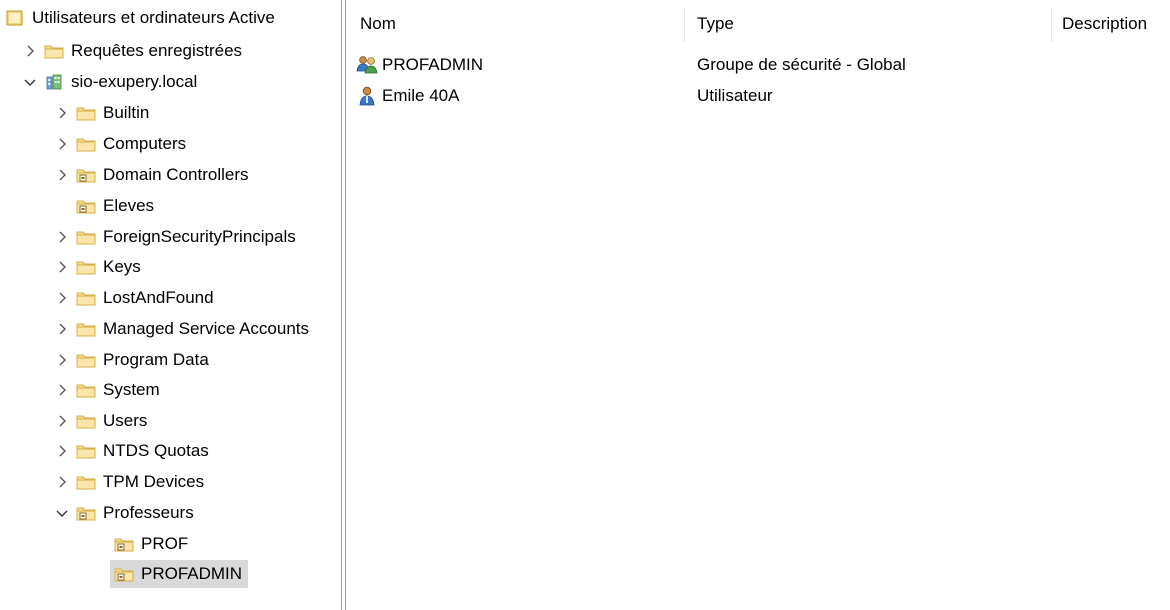 The height and width of the screenshot is (610, 1170). Describe the element at coordinates (421, 95) in the screenshot. I see `row-name: Emile 40A` at that location.